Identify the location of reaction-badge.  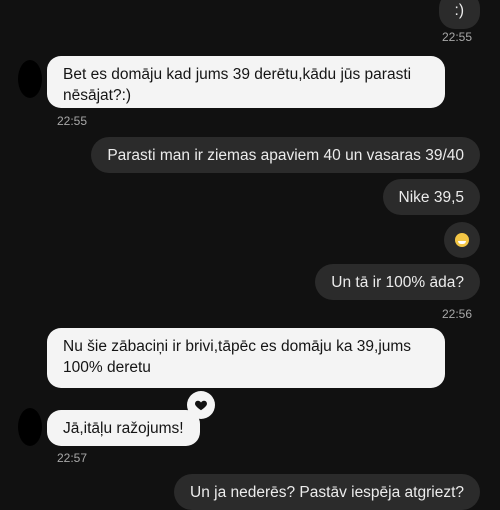
(201, 405).